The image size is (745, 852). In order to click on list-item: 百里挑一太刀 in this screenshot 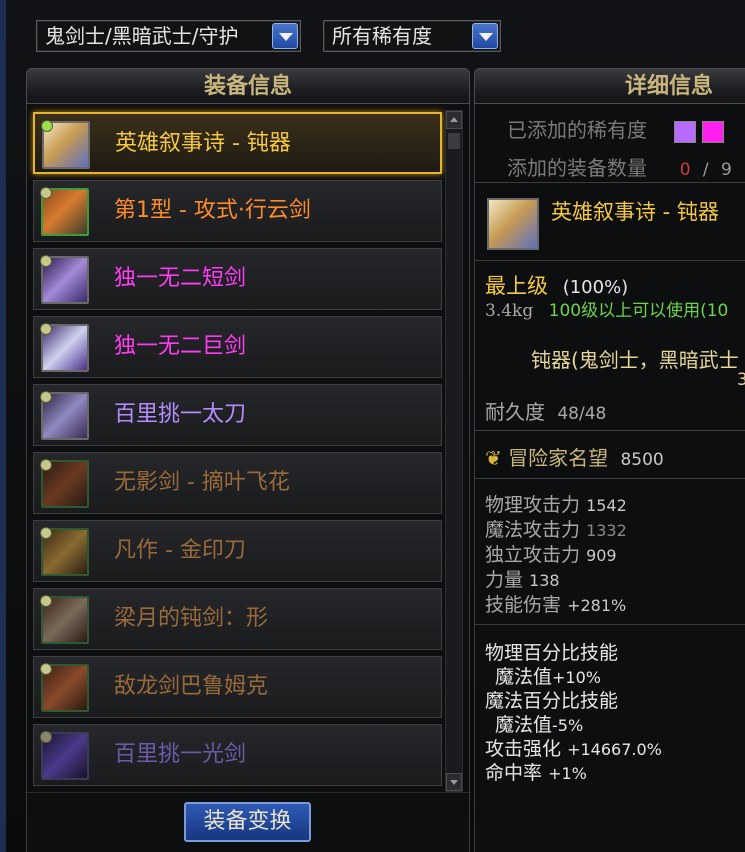, I will do `click(237, 415)`.